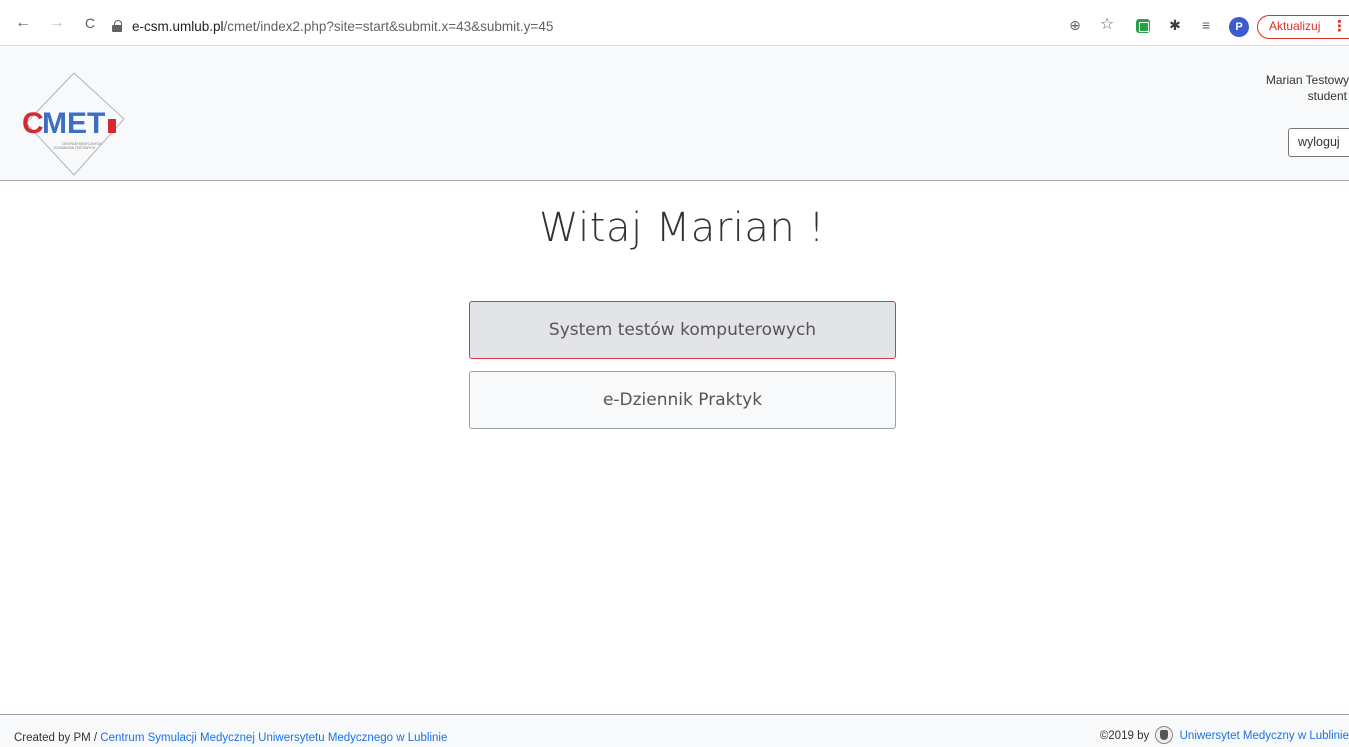 This screenshot has height=747, width=1349. Describe the element at coordinates (57, 23) in the screenshot. I see `forward-arrow-icon: →` at that location.